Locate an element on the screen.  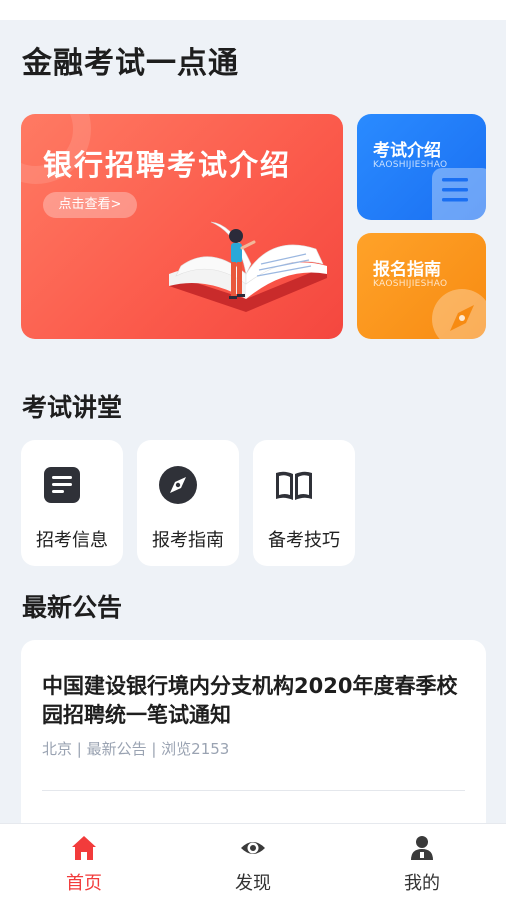
lecture-item-study-tips: 备考技巧 is located at coordinates (304, 503).